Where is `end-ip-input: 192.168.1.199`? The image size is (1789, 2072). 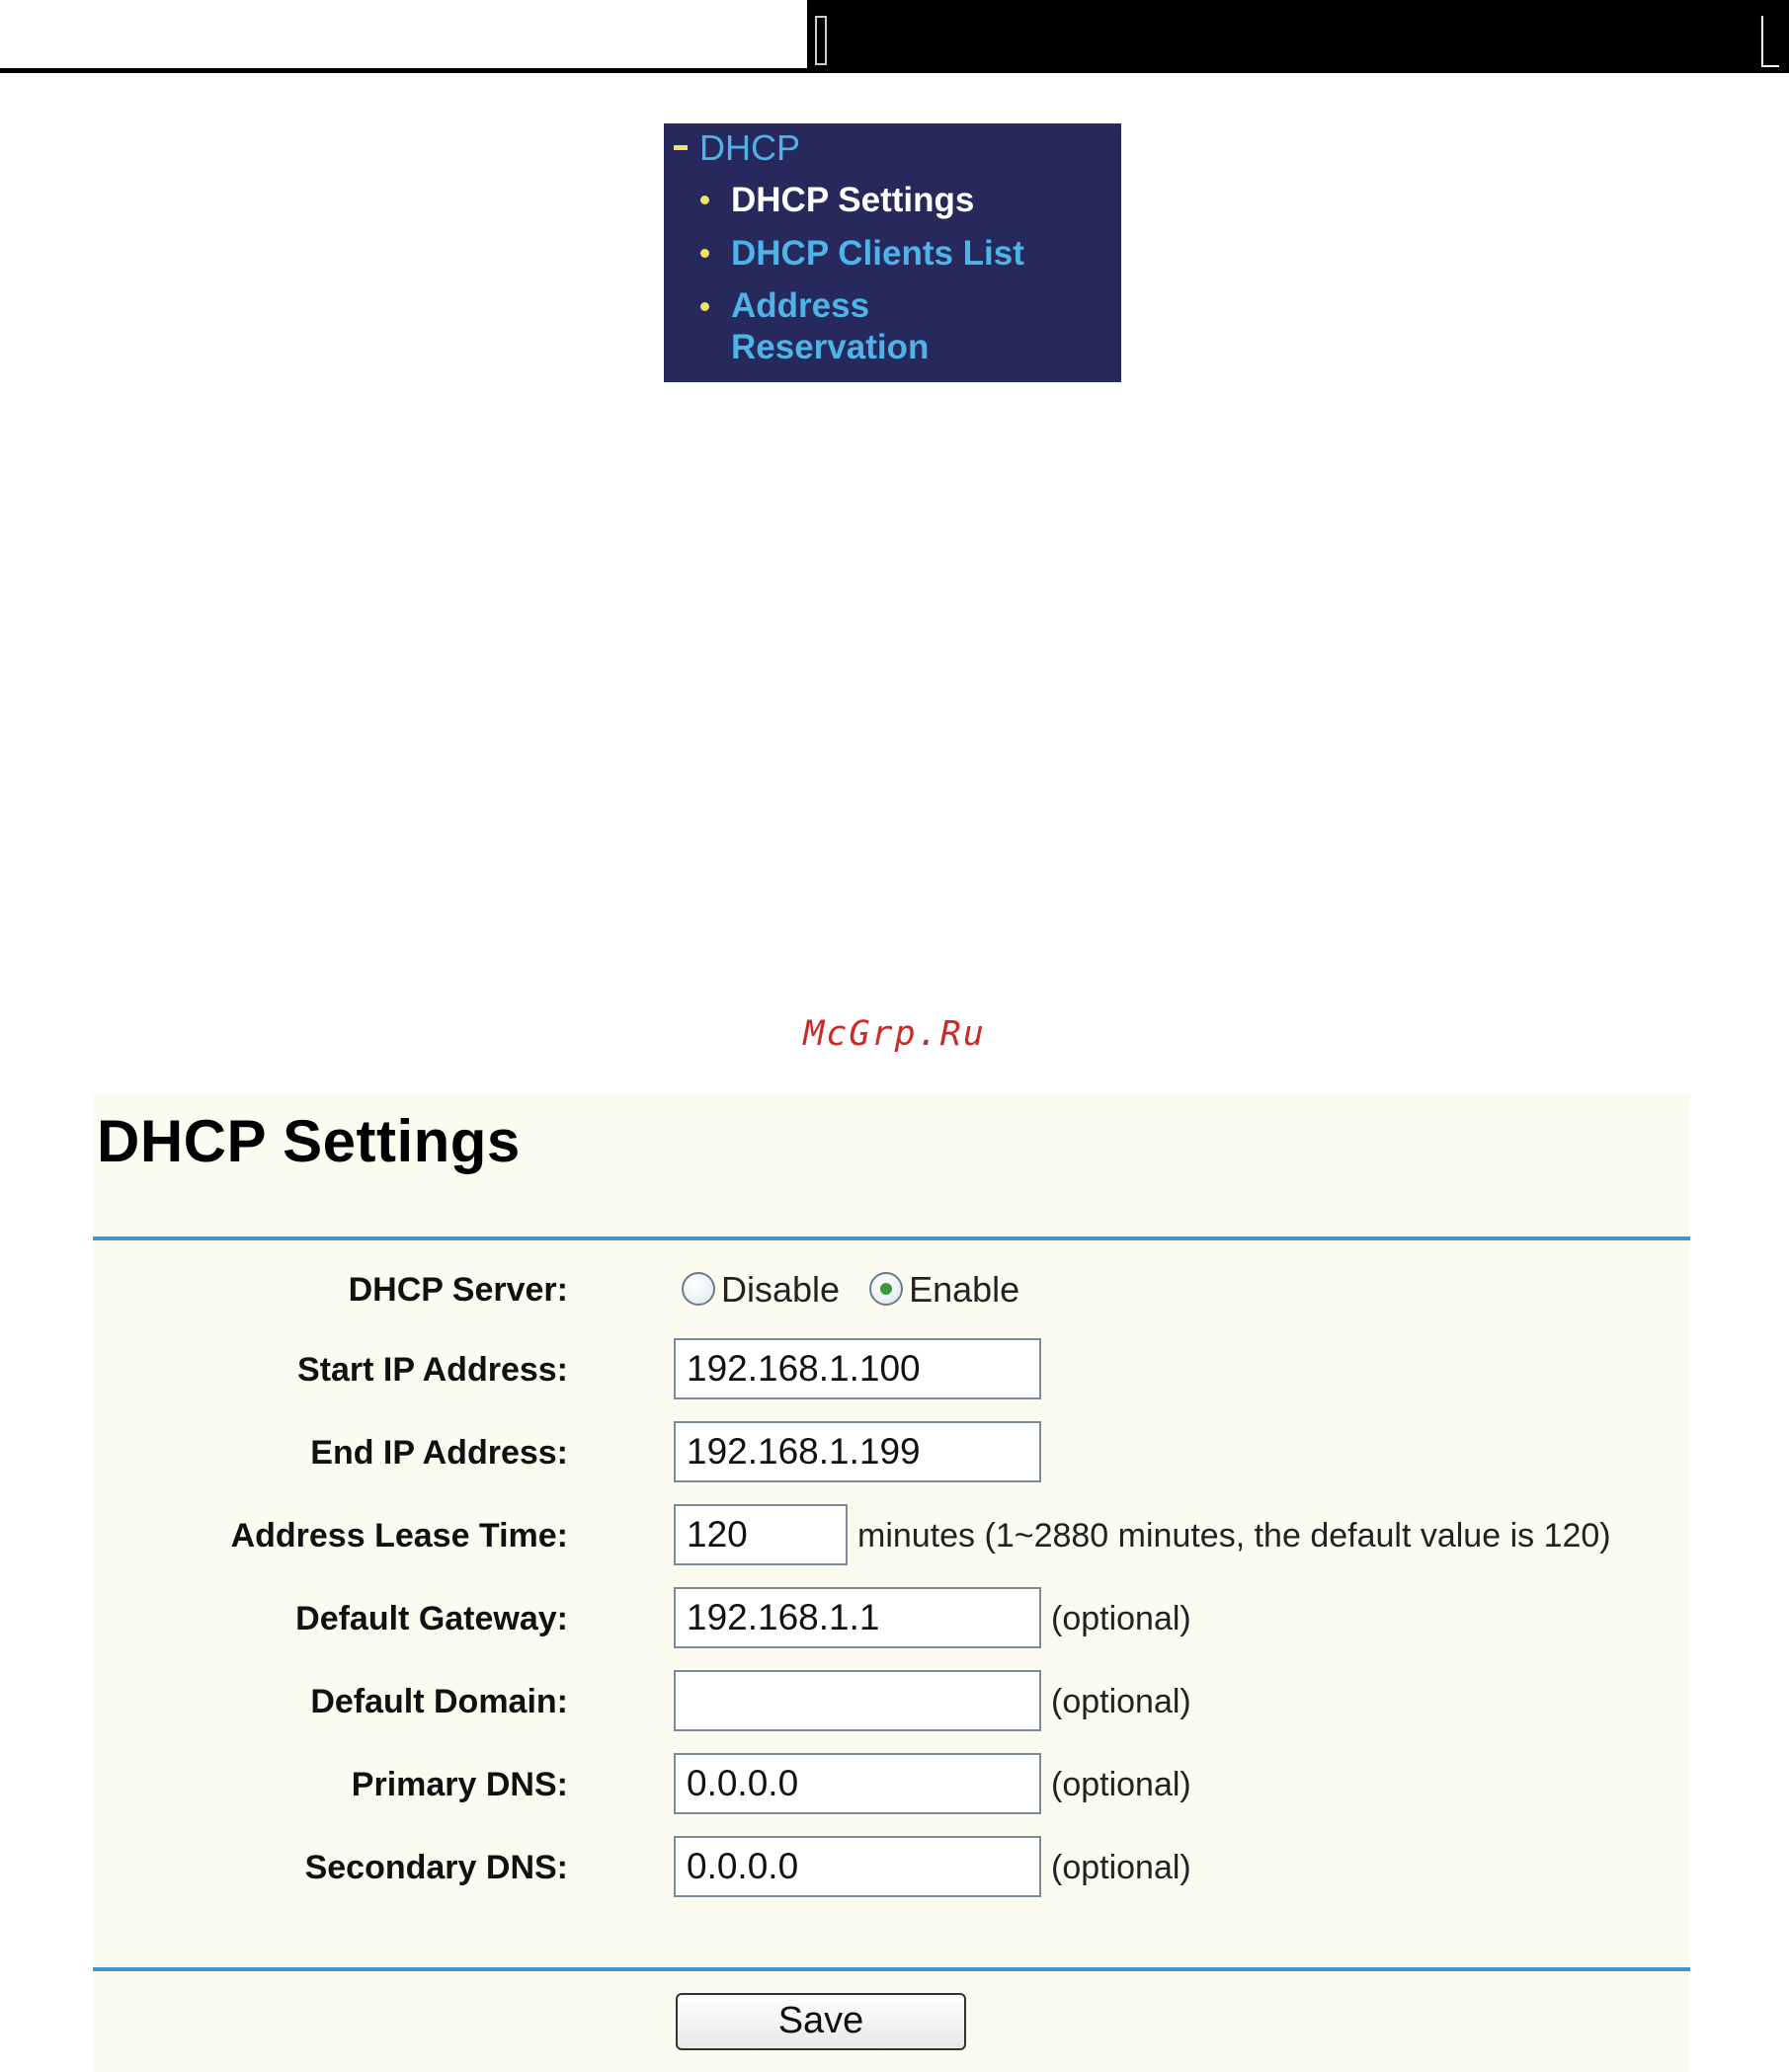 end-ip-input: 192.168.1.199 is located at coordinates (857, 1451).